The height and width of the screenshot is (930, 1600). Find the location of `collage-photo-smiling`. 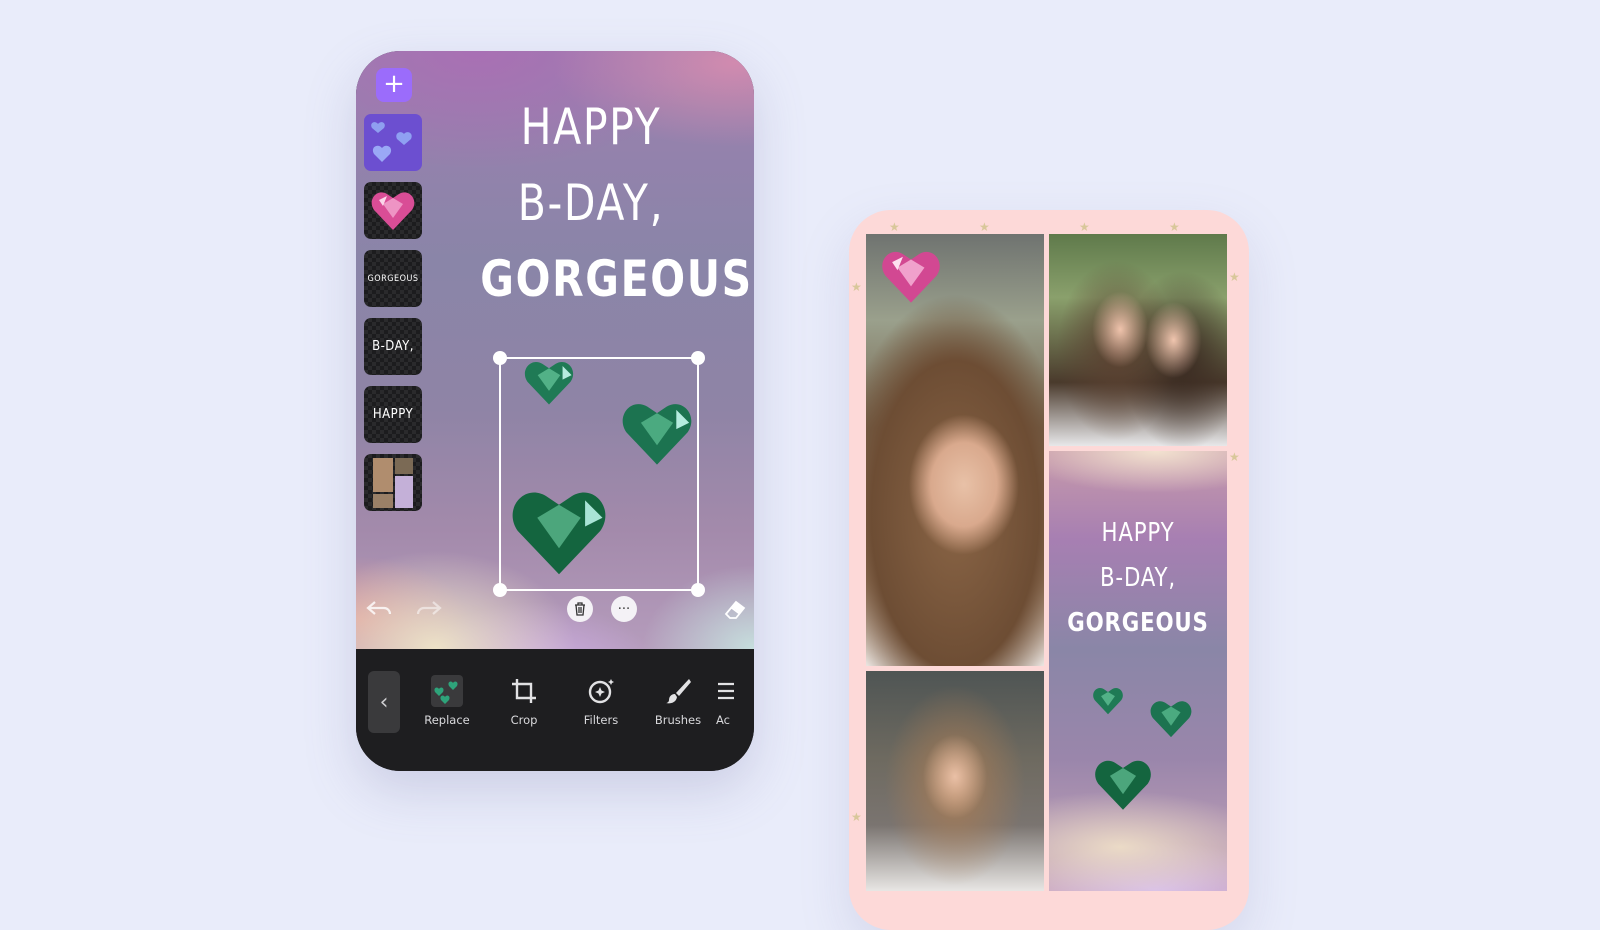

collage-photo-smiling is located at coordinates (955, 781).